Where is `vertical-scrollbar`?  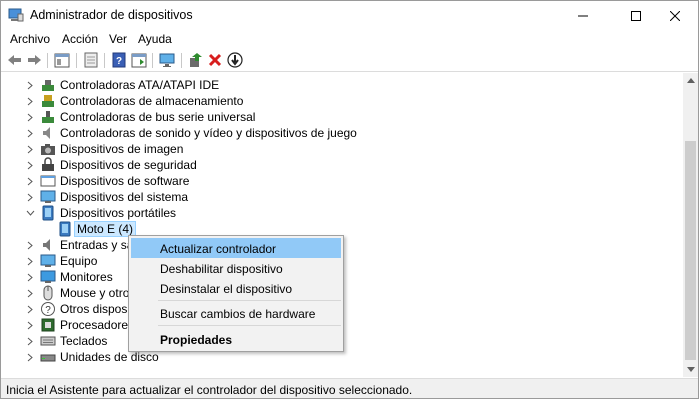
vertical-scrollbar is located at coordinates (690, 225).